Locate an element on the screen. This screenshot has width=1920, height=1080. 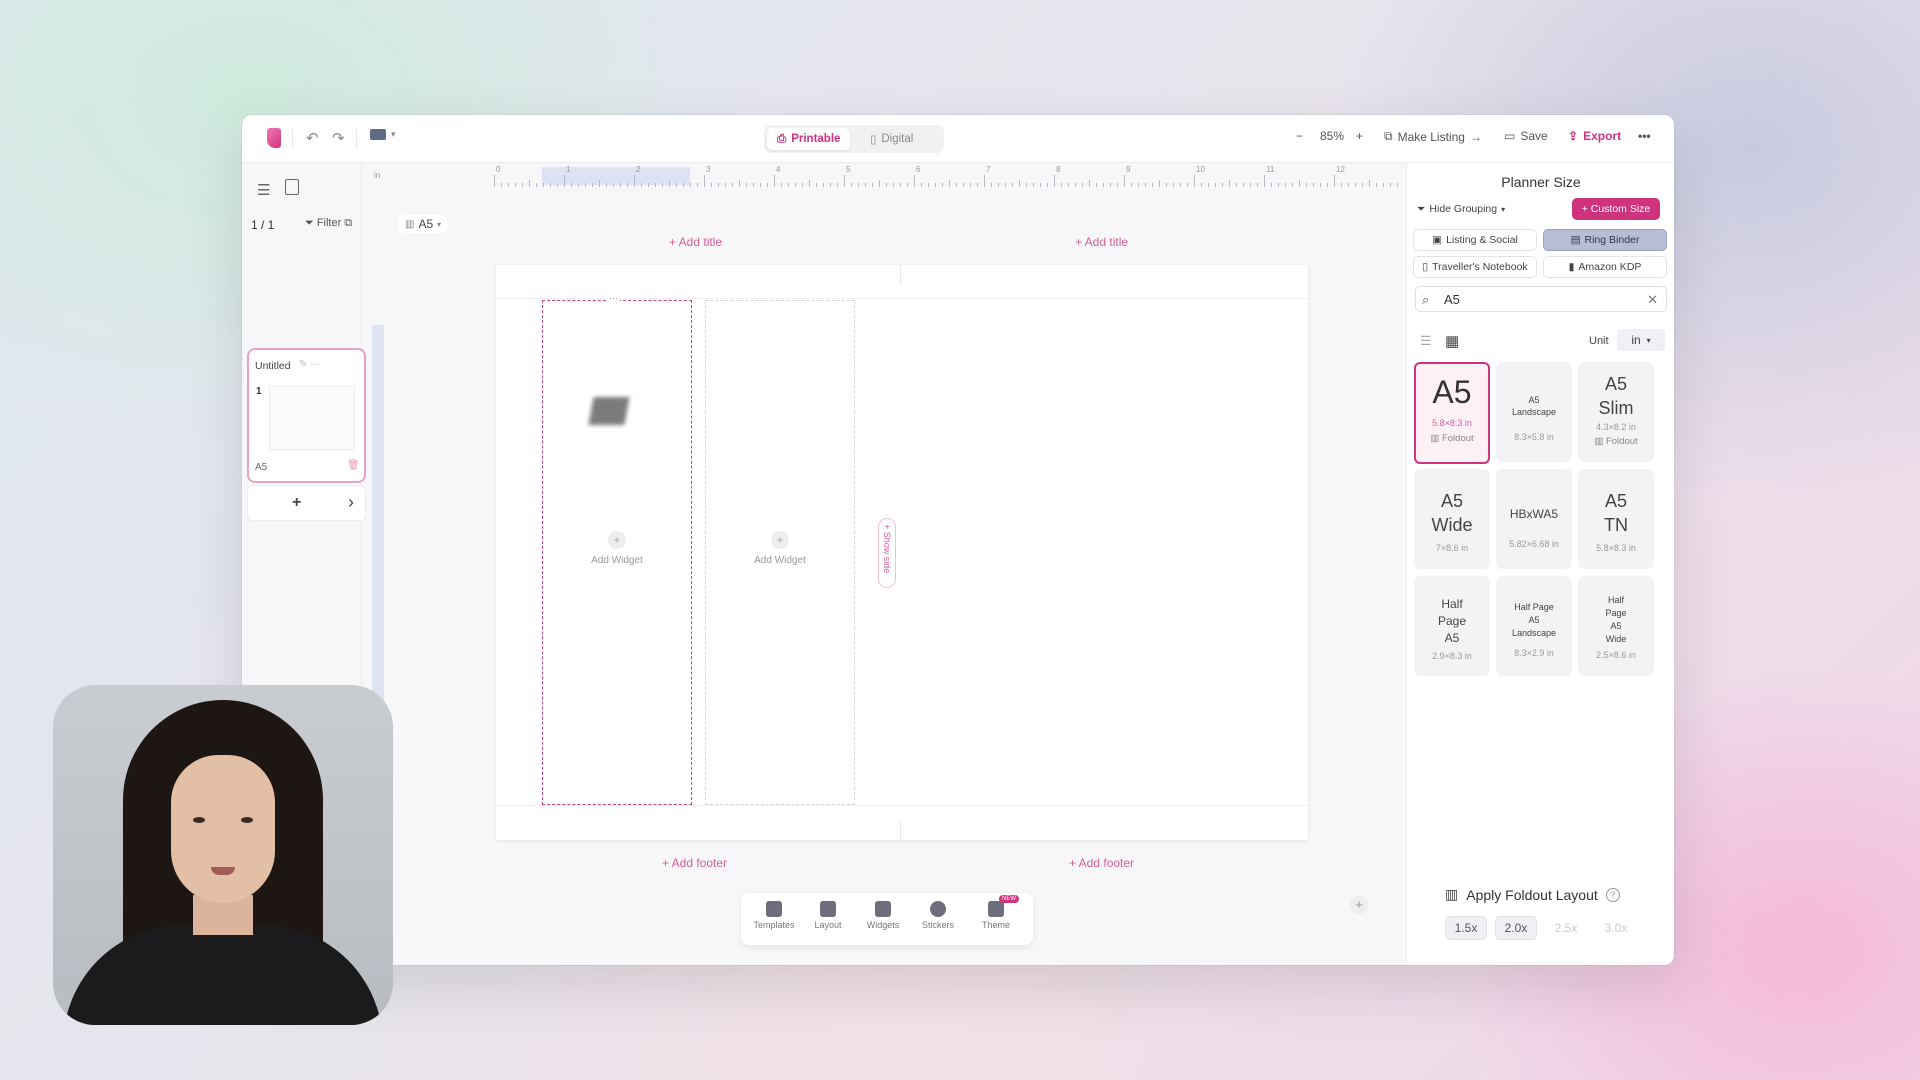
columns-icon: ▥ is located at coordinates (410, 224).